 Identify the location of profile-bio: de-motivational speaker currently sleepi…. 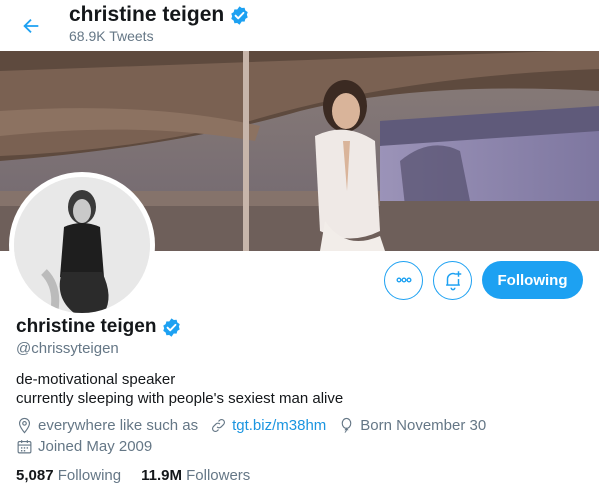
(179, 389).